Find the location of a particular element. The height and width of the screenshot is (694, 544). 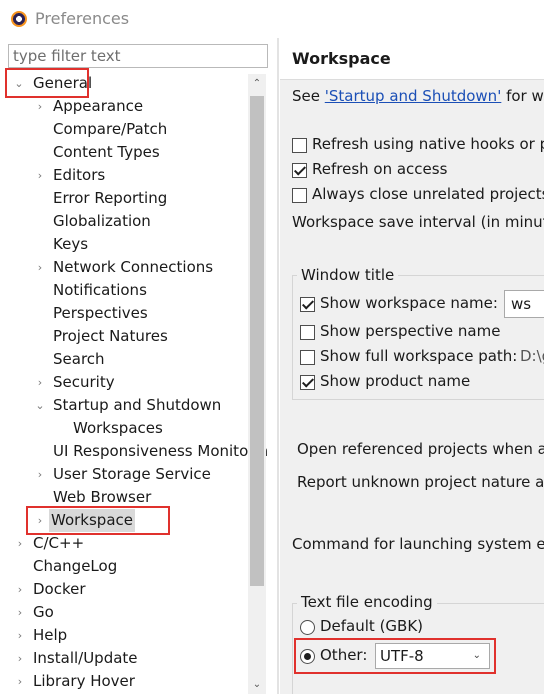

refresh-native-label: Refresh using native hooks or polling is located at coordinates (428, 144).